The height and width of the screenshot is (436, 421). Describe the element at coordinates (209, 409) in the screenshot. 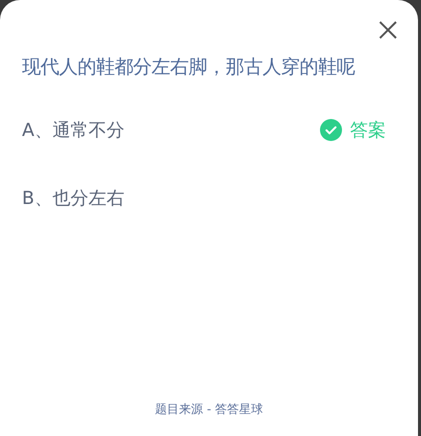

I see `source-text: 题目来源 - 答答星球` at that location.